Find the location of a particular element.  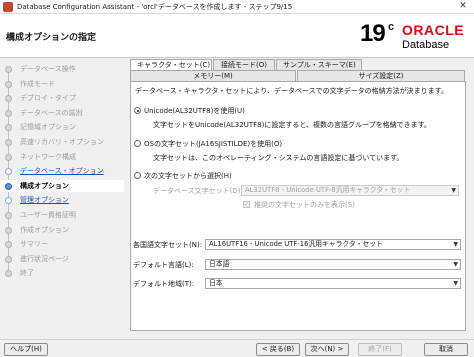

sidebar-step-label: 高速リカバリ・オプション is located at coordinates (62, 142).